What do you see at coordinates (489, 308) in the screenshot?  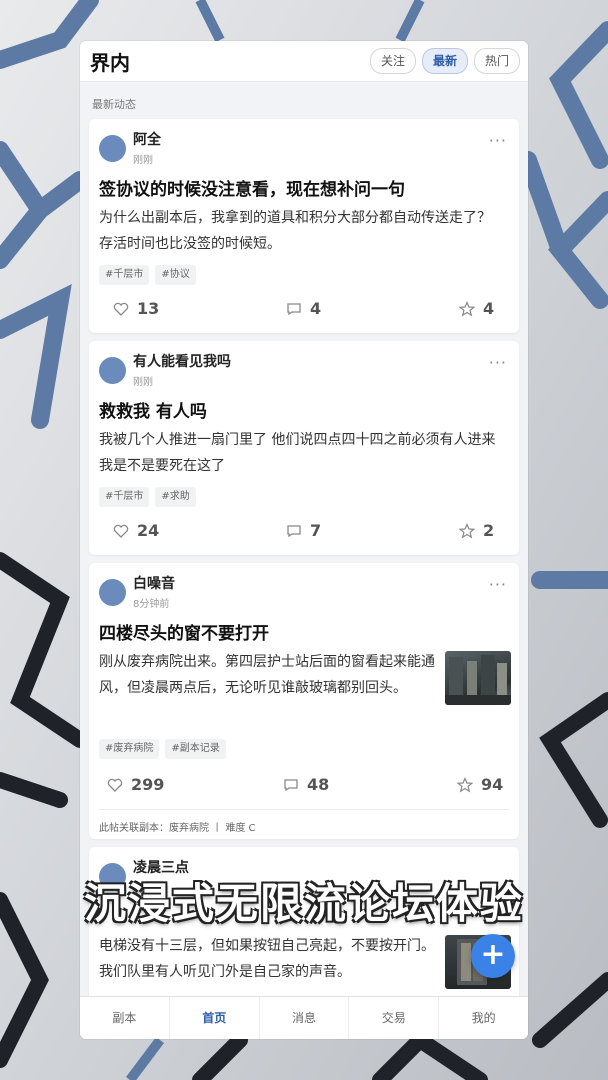 I see `star-count: 4` at bounding box center [489, 308].